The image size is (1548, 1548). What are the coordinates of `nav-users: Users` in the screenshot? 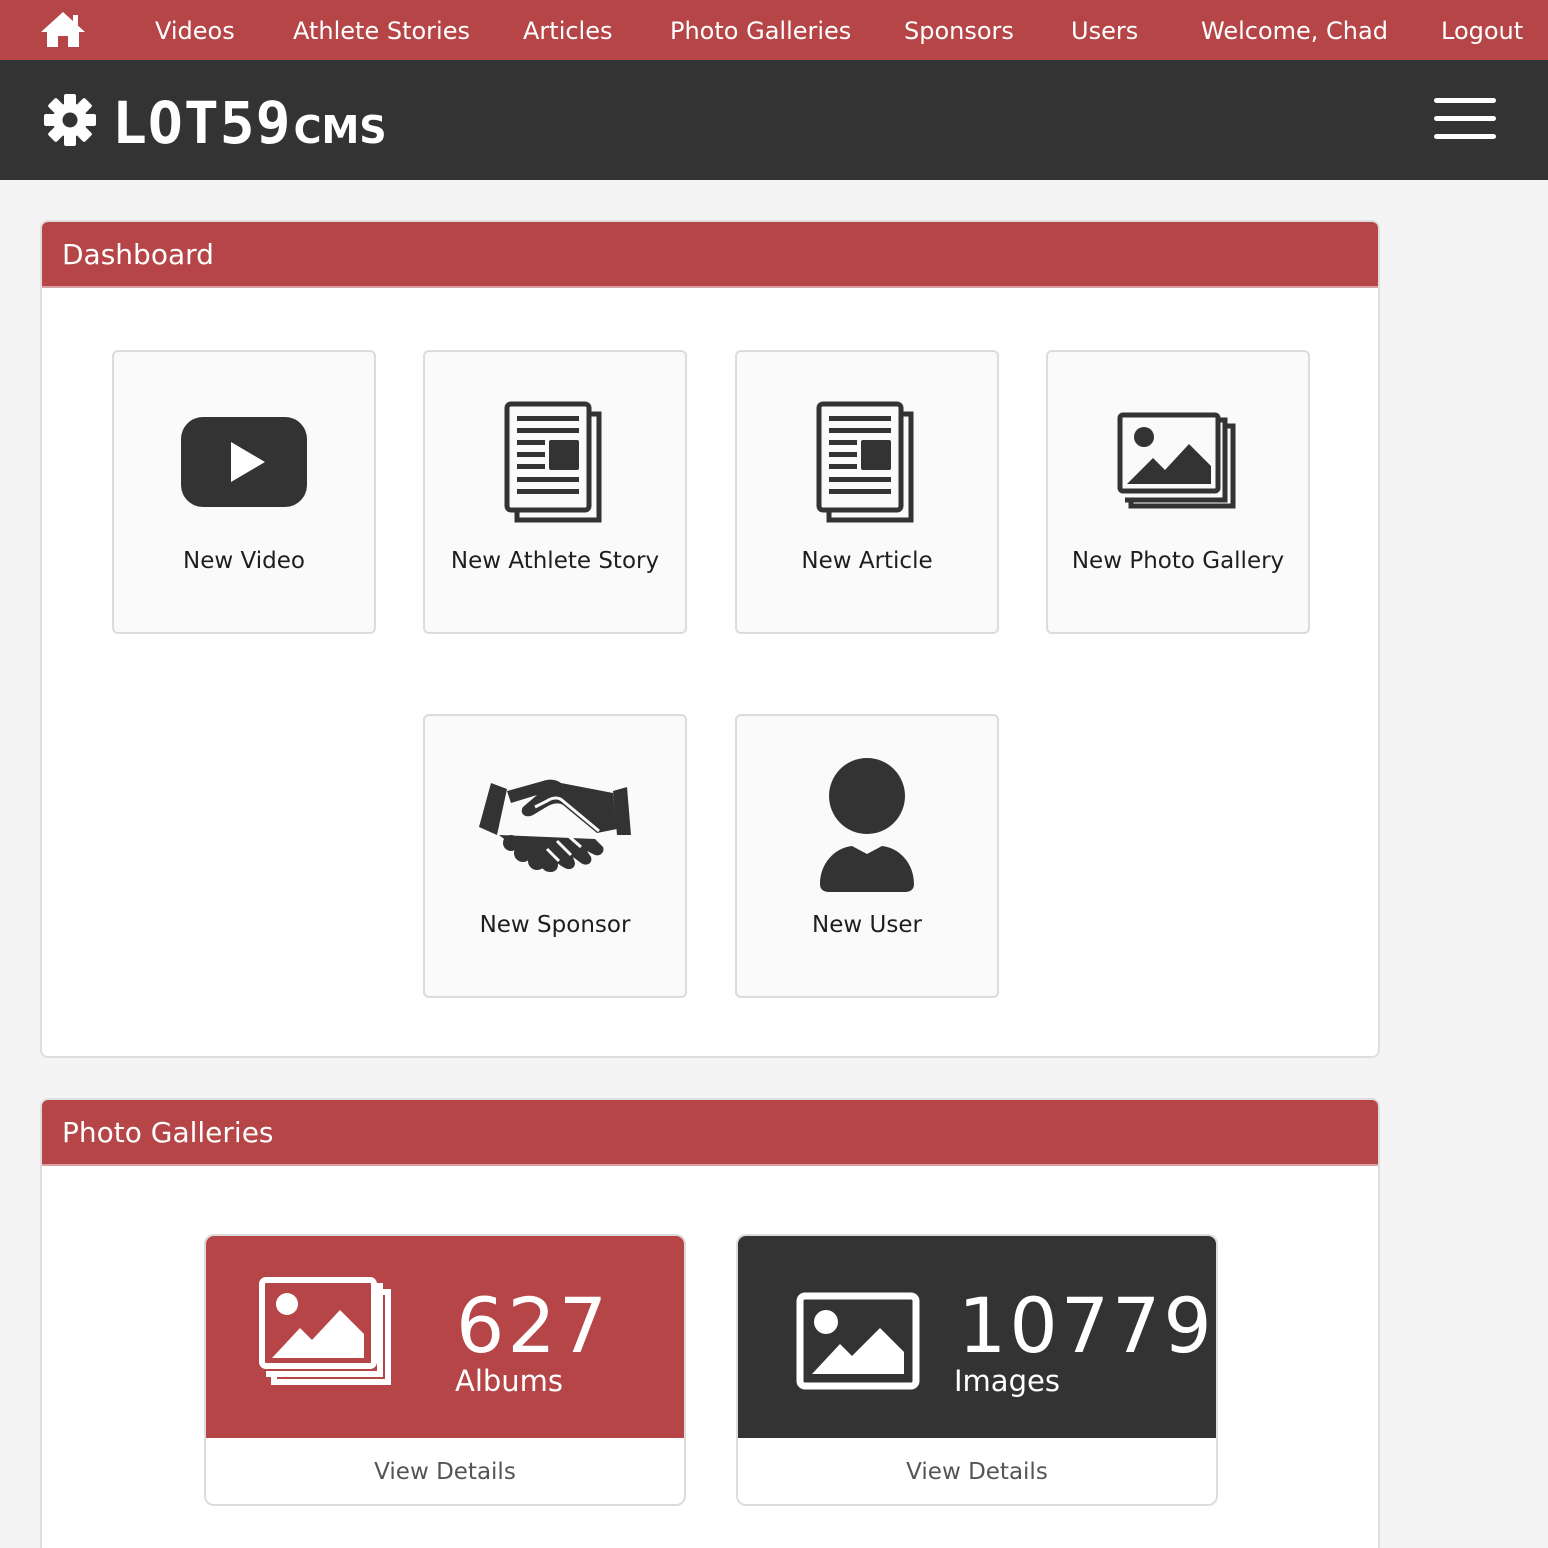 It's located at (1104, 30).